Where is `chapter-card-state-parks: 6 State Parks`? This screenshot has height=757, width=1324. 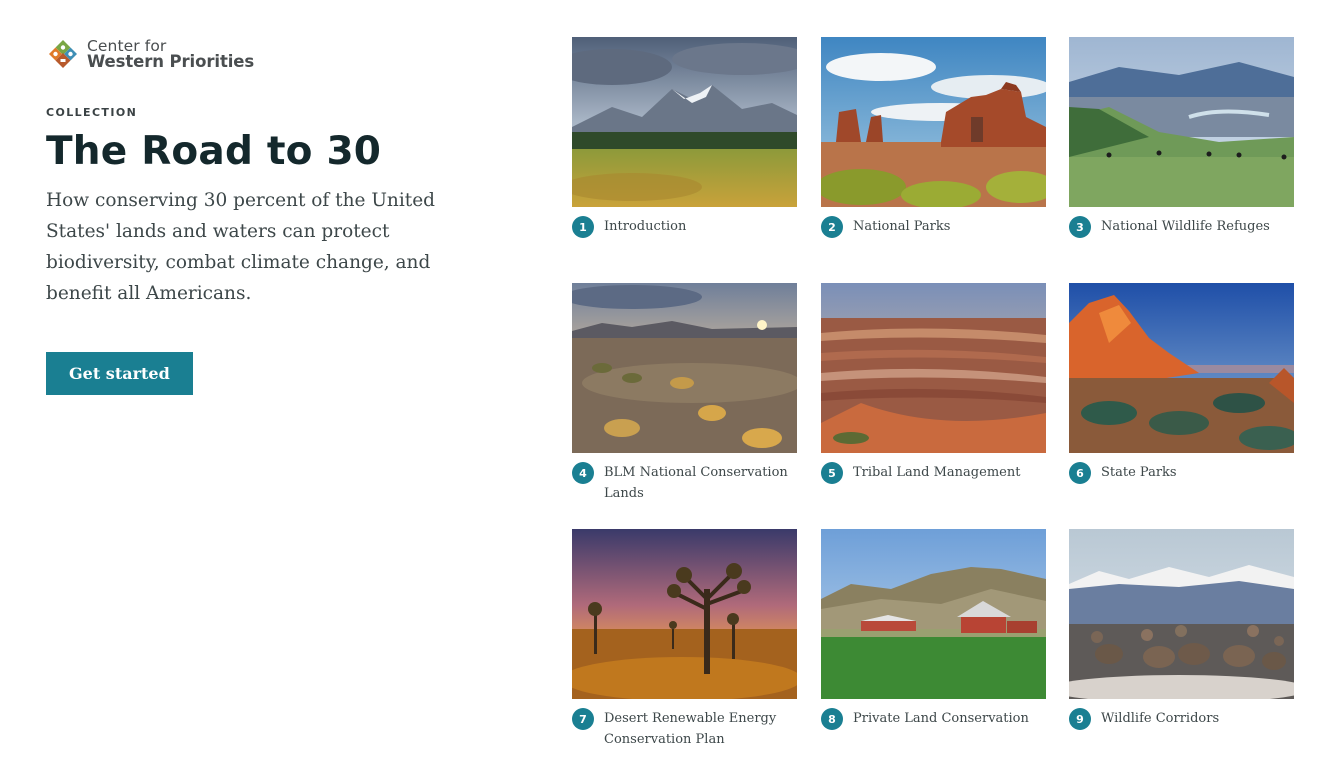
chapter-card-state-parks: 6 State Parks is located at coordinates (1181, 383).